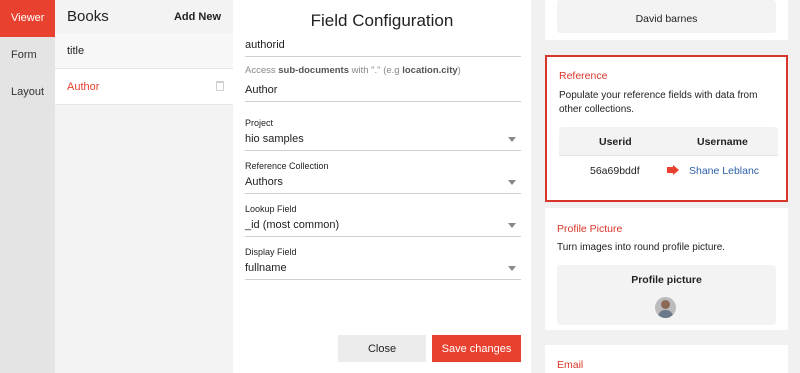 This screenshot has width=800, height=373. What do you see at coordinates (27, 92) in the screenshot?
I see `tab-layout: Layout` at bounding box center [27, 92].